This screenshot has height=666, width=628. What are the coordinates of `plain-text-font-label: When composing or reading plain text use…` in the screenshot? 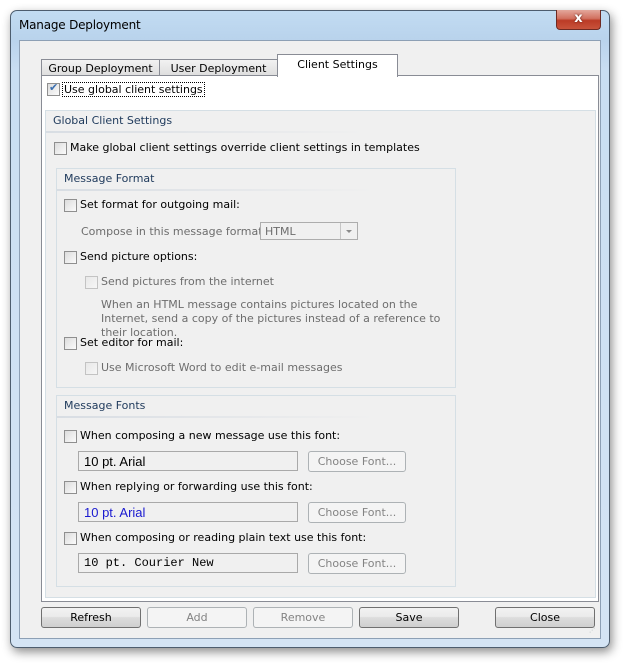 It's located at (223, 537).